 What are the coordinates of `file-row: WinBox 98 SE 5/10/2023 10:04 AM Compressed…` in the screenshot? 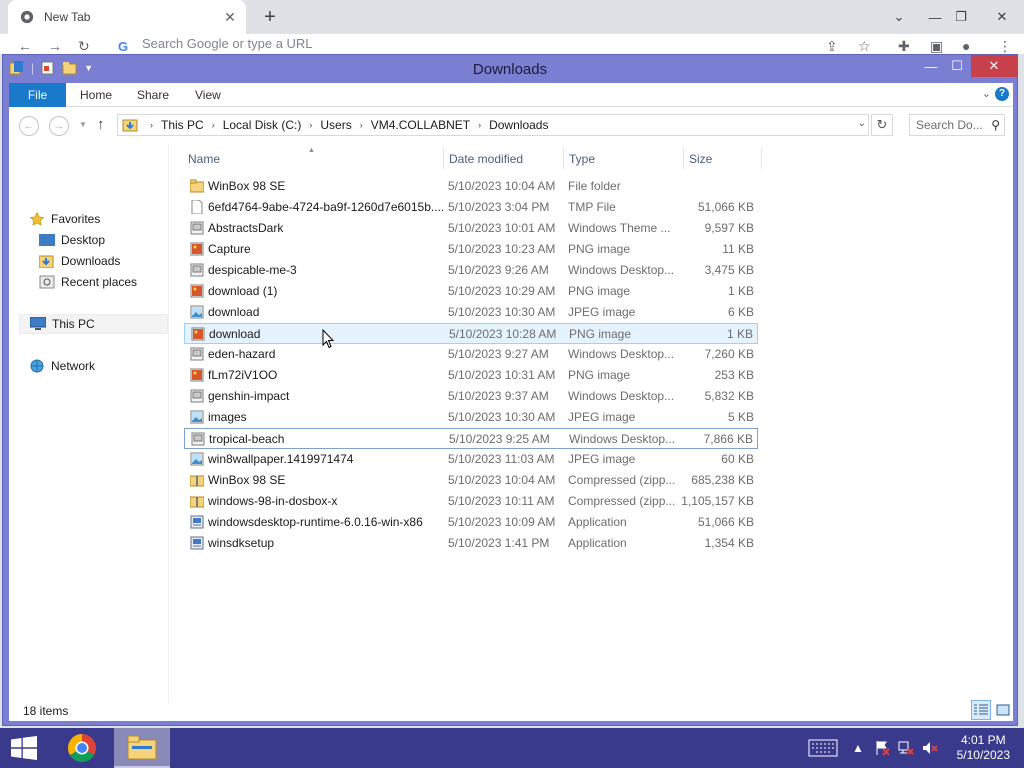 It's located at (471, 480).